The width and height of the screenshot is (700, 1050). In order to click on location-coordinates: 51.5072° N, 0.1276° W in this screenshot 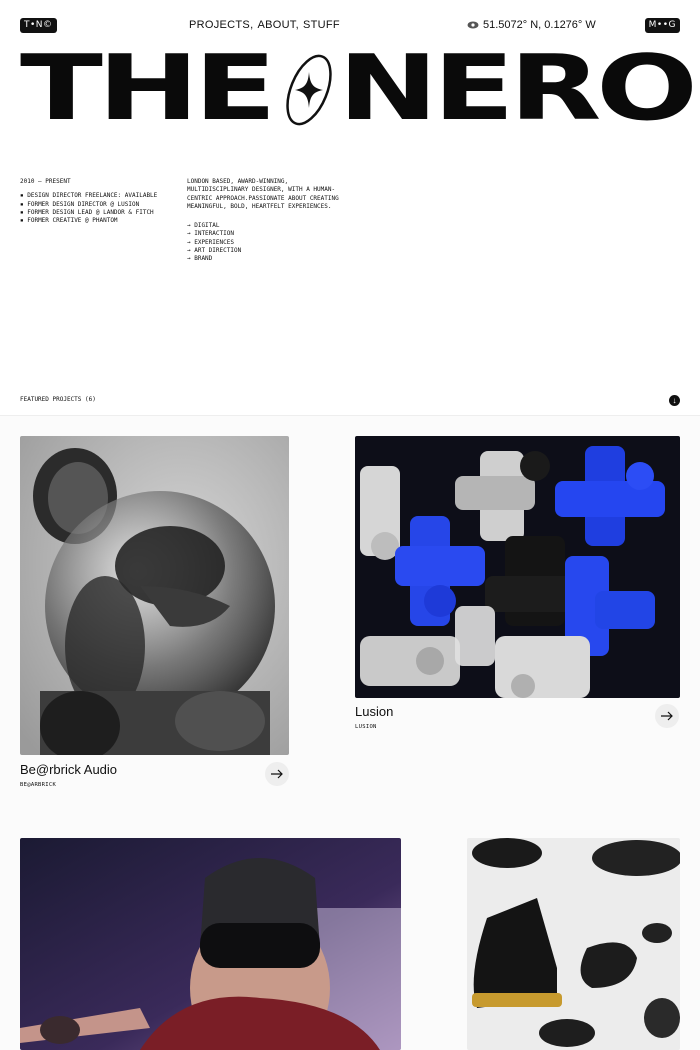, I will do `click(531, 25)`.